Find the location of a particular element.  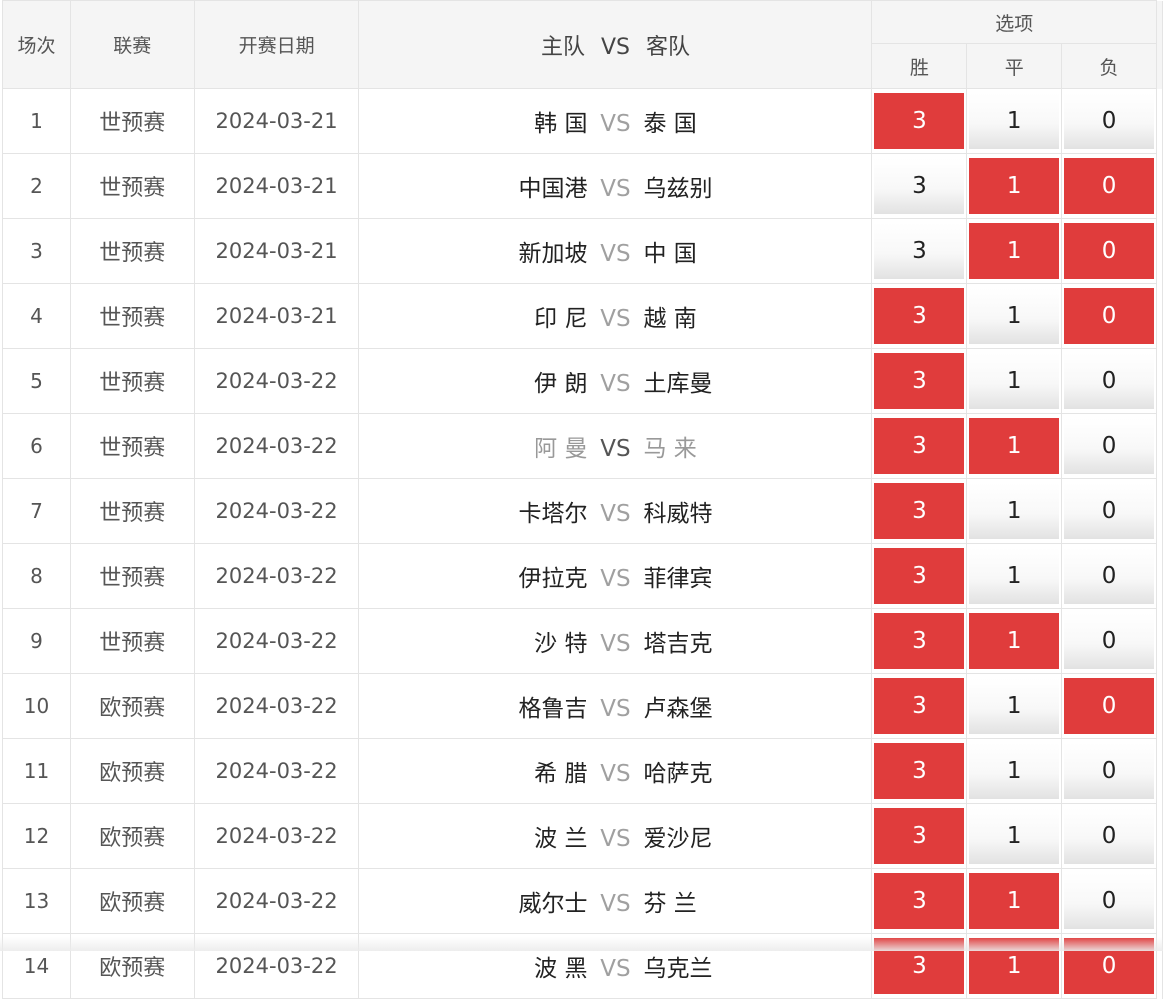

home-team: 中国港 is located at coordinates (553, 189).